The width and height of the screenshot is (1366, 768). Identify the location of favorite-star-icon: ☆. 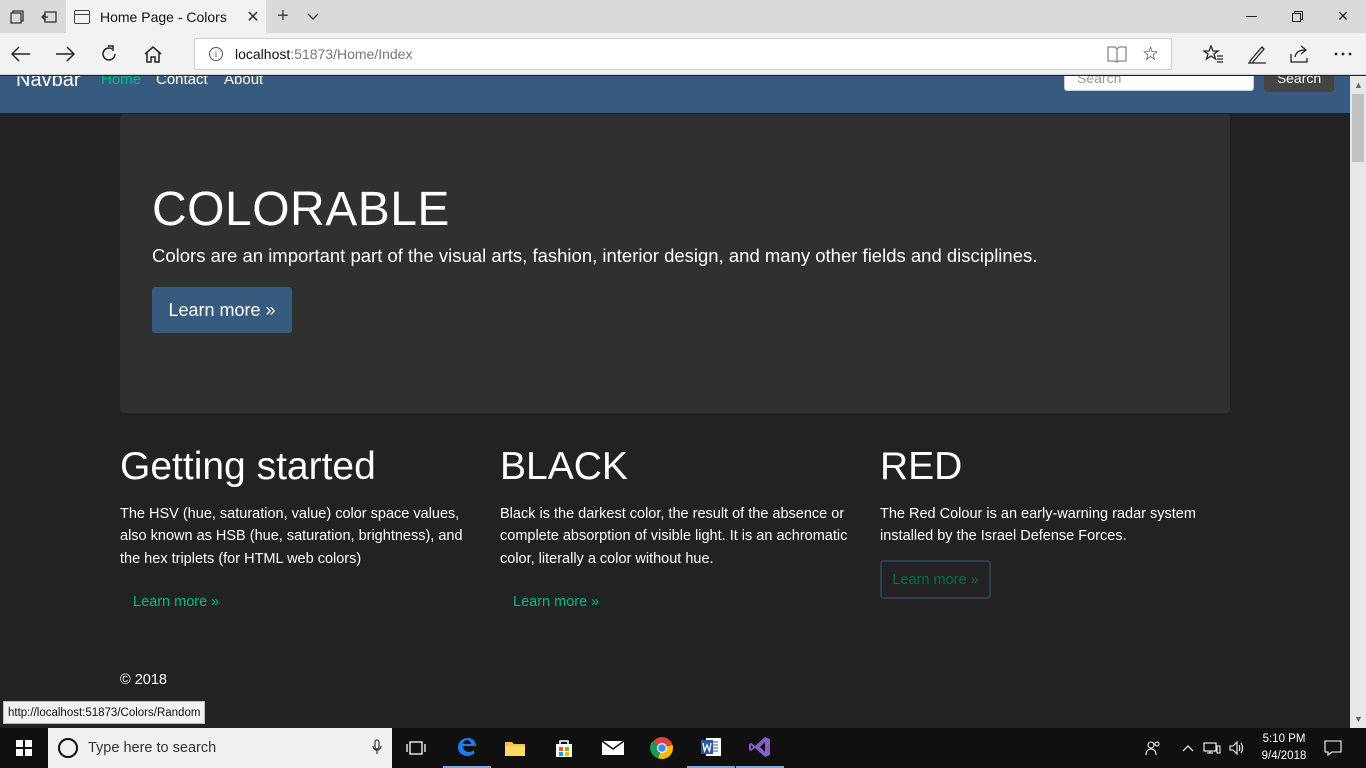
(1150, 54).